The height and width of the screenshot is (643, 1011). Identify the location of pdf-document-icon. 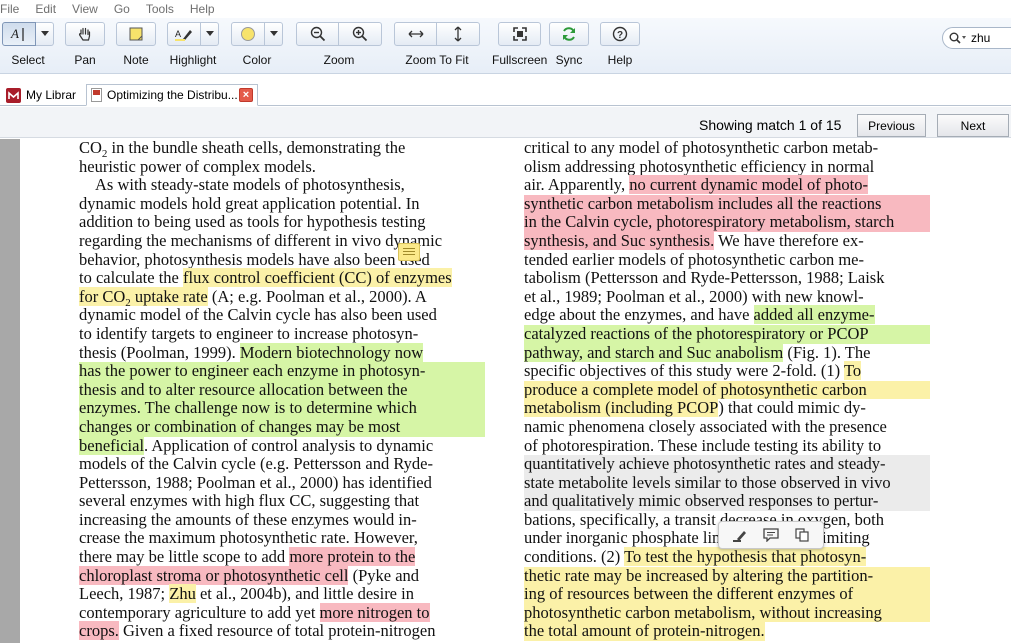
(96, 95).